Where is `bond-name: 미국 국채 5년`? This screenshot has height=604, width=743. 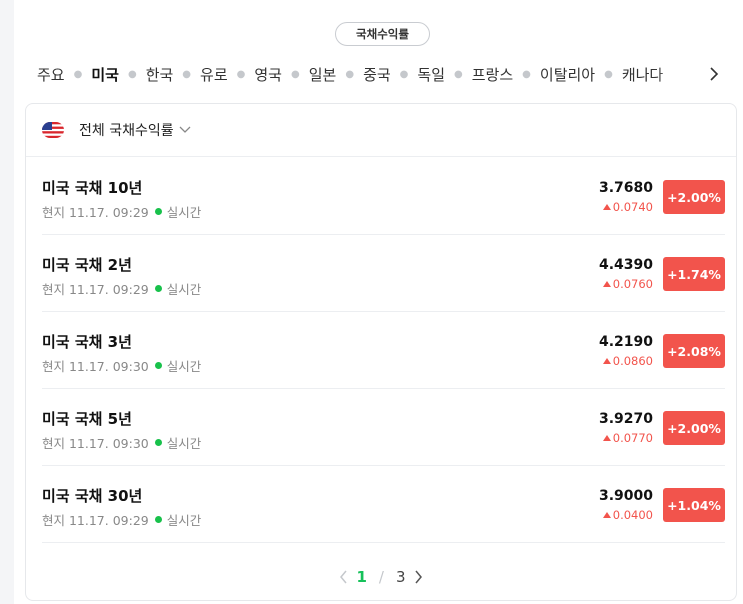
bond-name: 미국 국채 5년 is located at coordinates (87, 419).